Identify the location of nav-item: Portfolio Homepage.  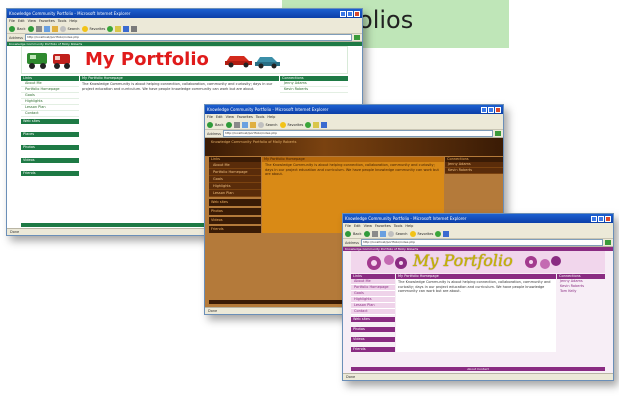
(235, 172).